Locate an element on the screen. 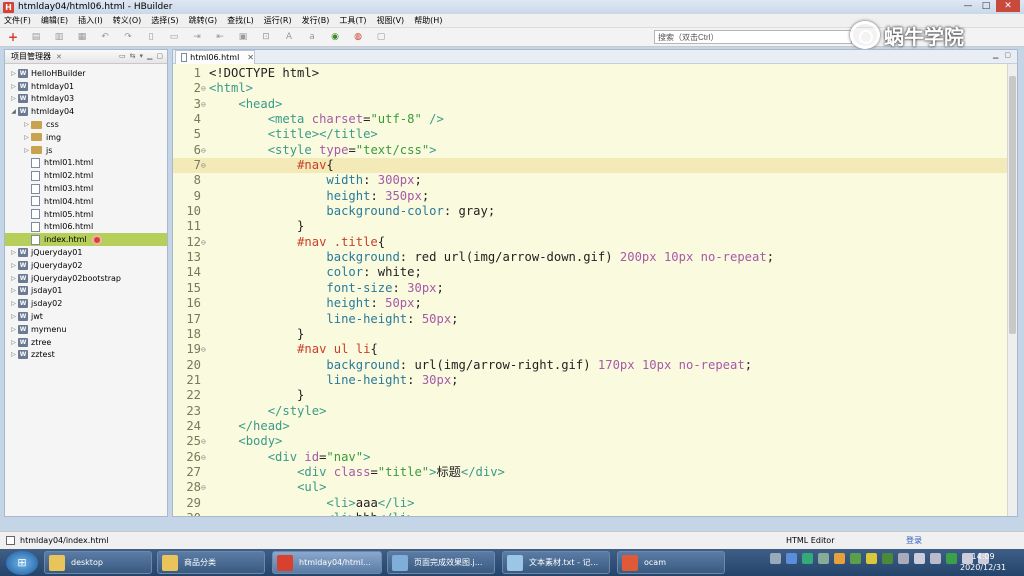  maximize-button: □ is located at coordinates (986, 6).